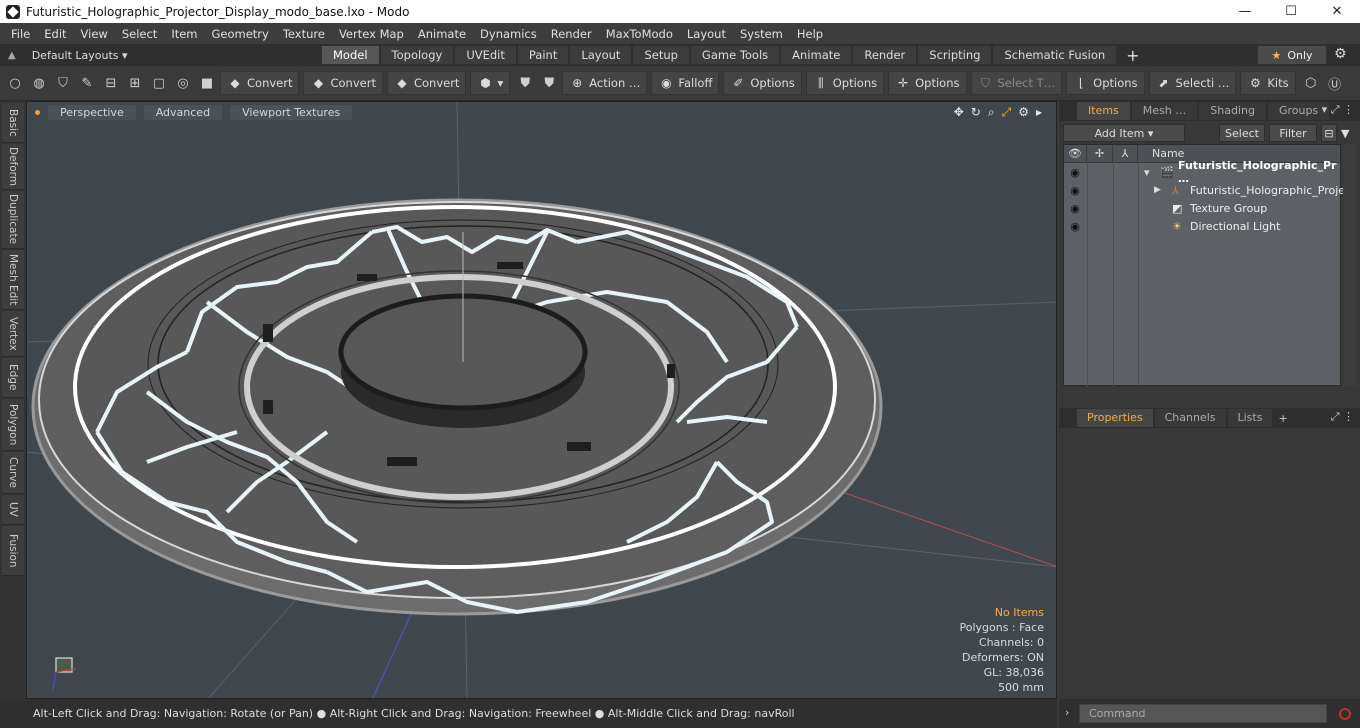  I want to click on shield-icon: ⛉, so click(63, 83).